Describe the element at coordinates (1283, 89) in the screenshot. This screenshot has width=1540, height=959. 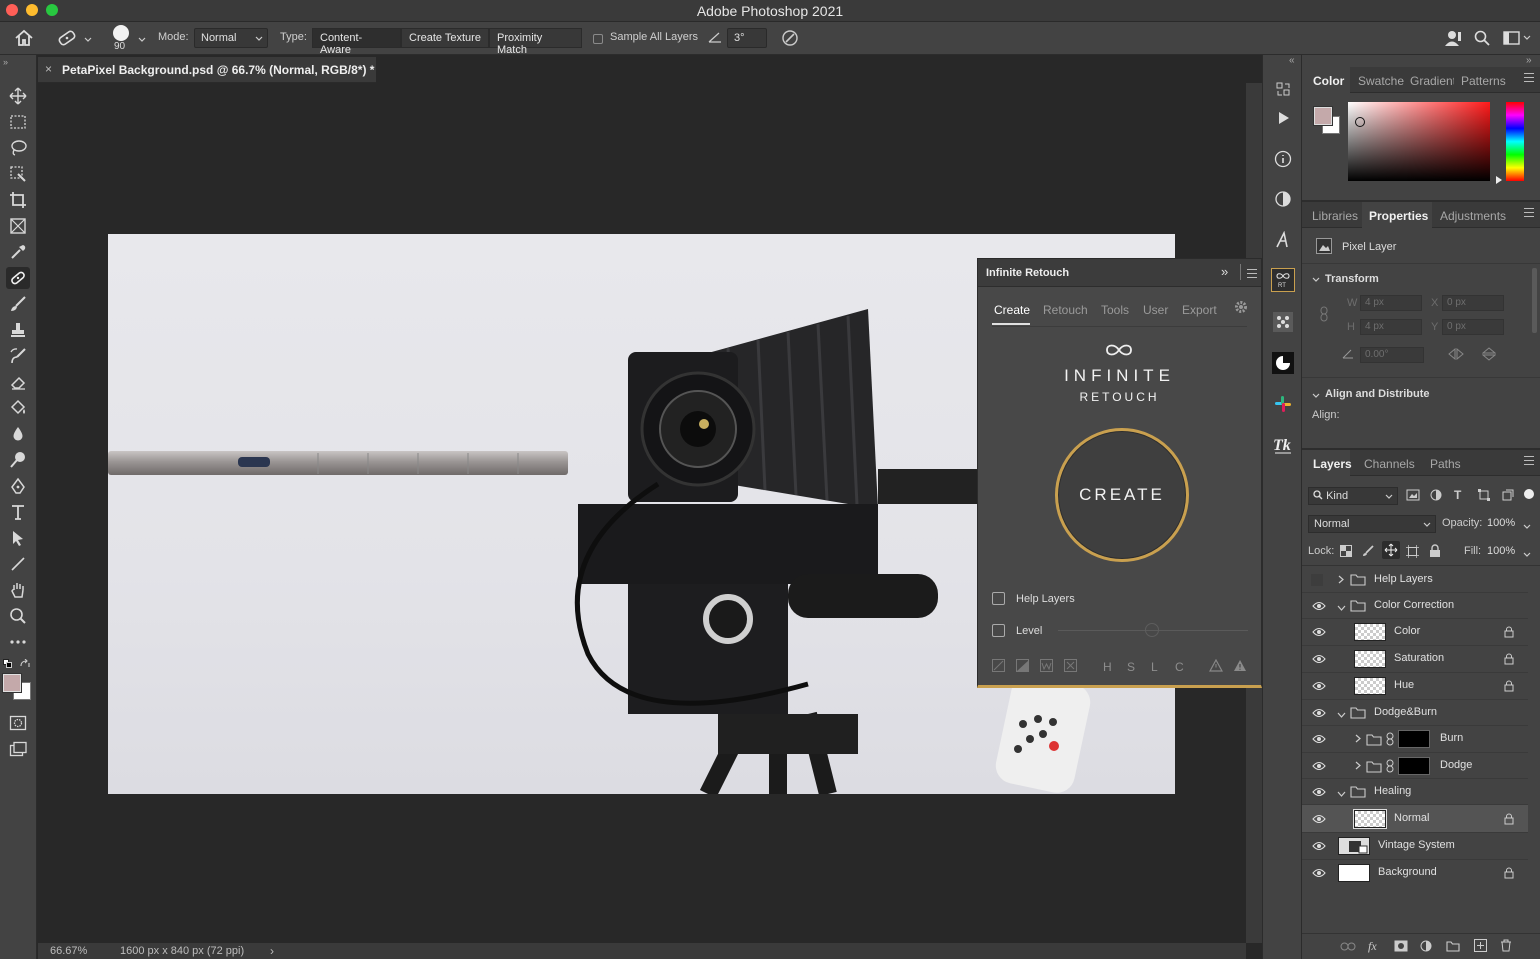
I see `history-panel-icon` at that location.